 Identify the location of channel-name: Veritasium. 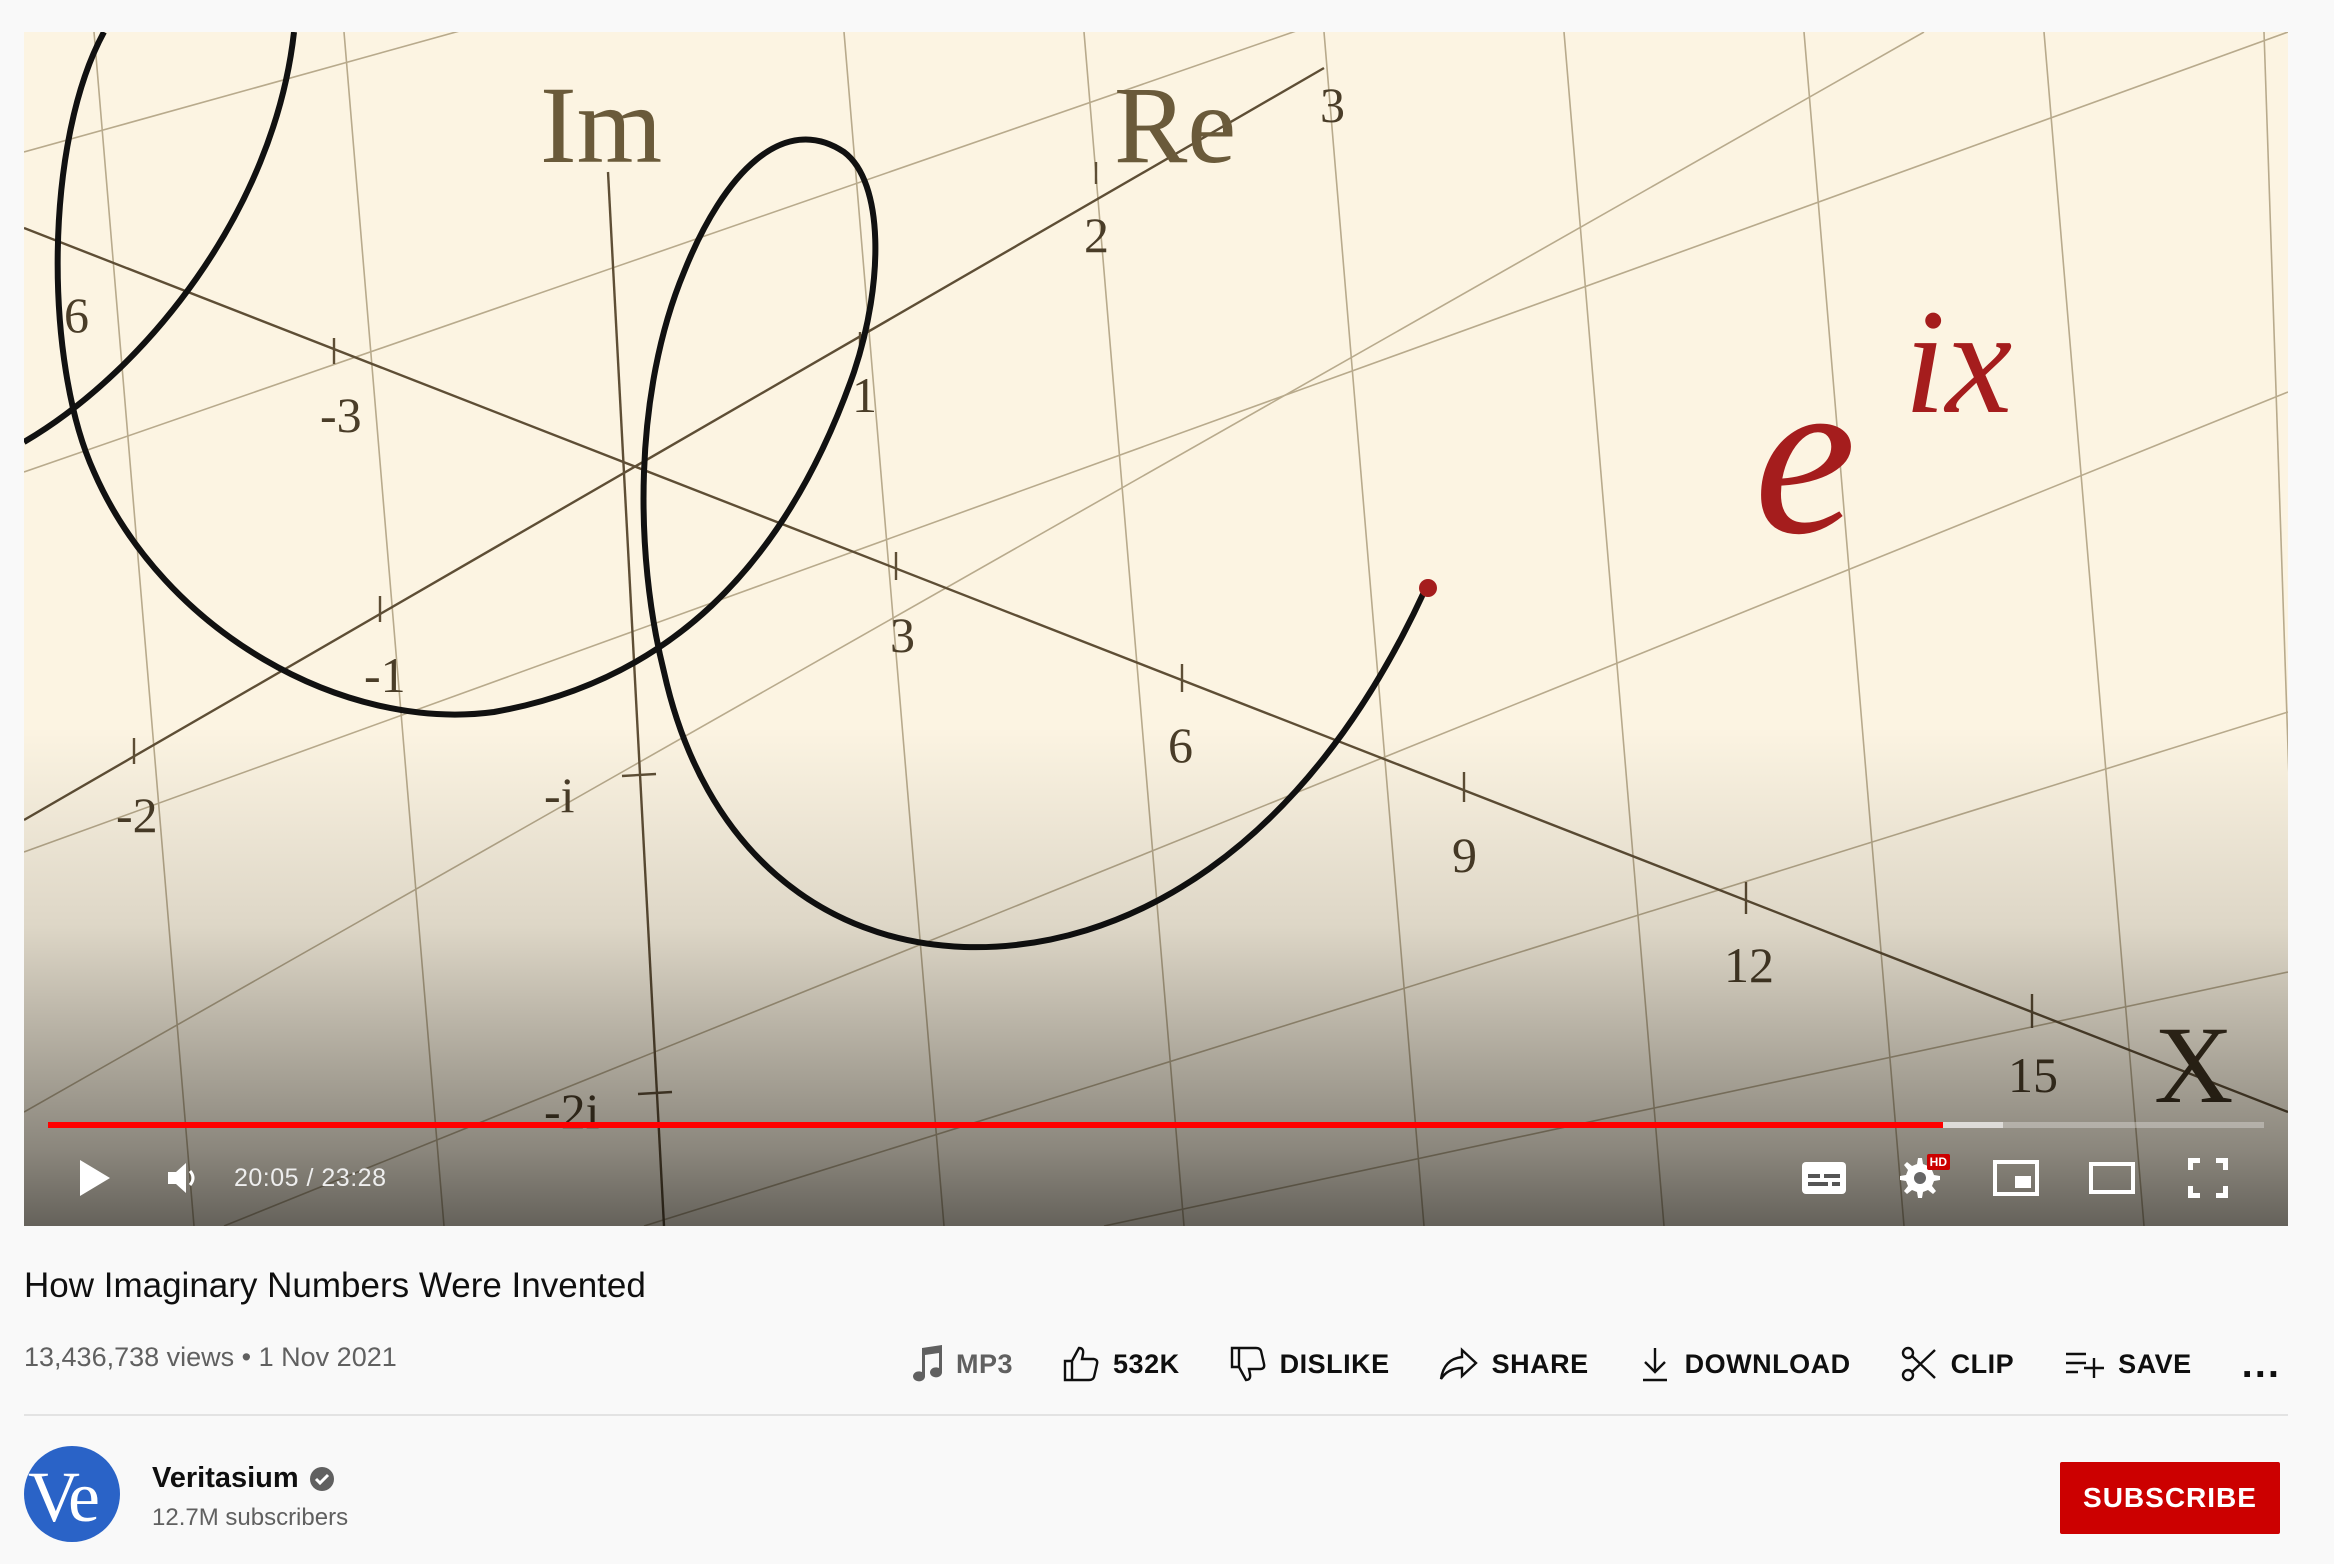
(225, 1478).